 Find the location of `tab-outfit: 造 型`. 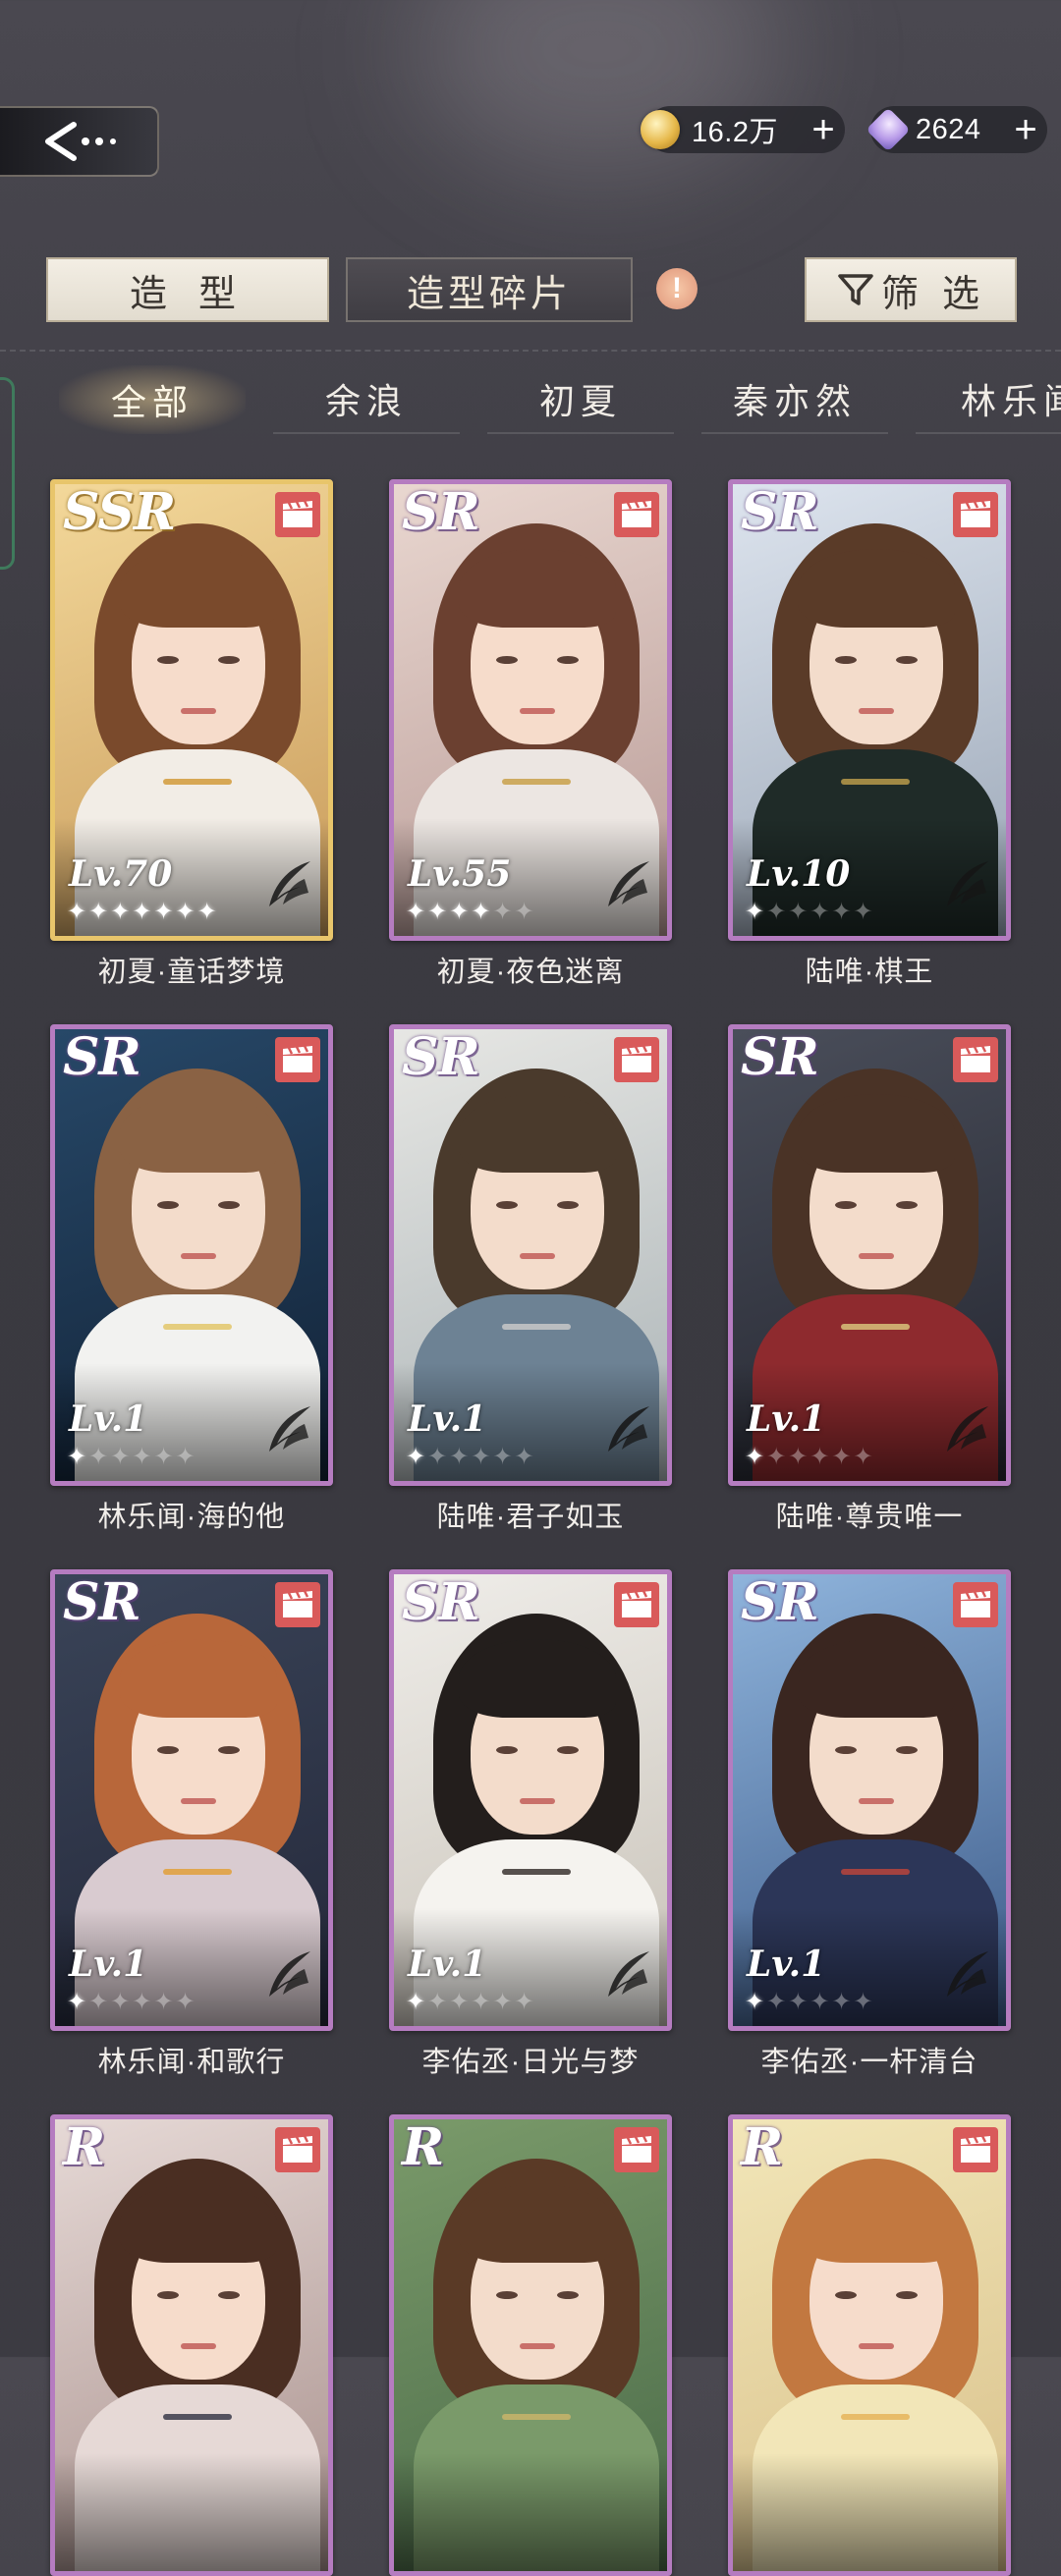

tab-outfit: 造 型 is located at coordinates (187, 289).